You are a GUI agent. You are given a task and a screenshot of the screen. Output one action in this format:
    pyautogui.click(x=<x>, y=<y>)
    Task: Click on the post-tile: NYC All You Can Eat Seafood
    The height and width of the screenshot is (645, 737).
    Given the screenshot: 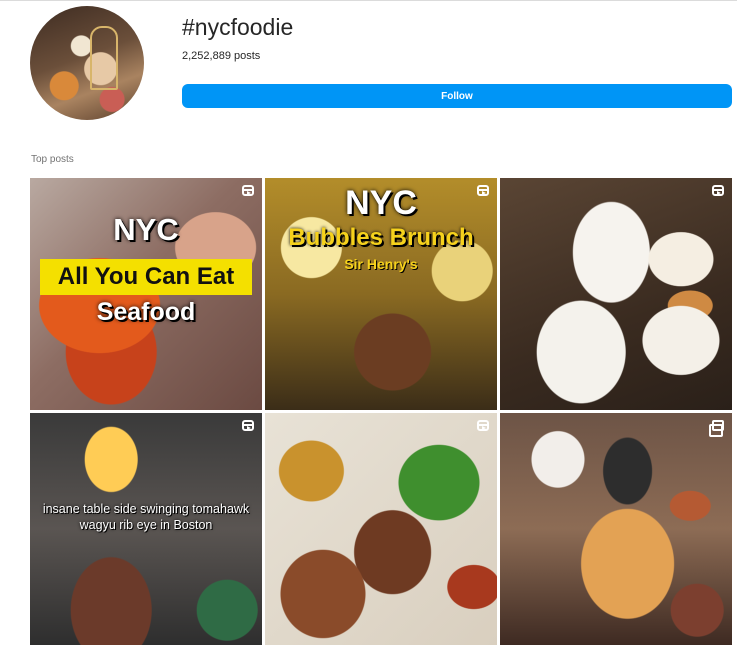 What is the action you would take?
    pyautogui.click(x=146, y=294)
    